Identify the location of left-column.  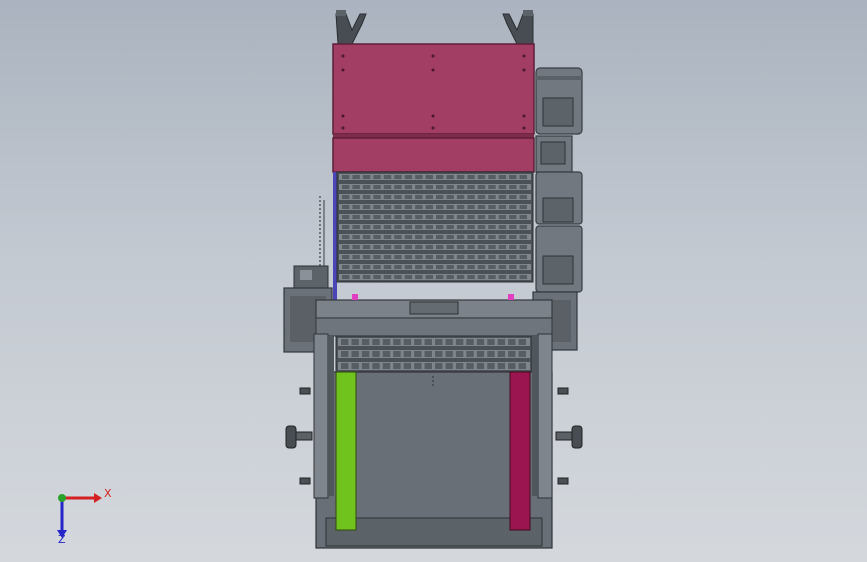
(323, 416).